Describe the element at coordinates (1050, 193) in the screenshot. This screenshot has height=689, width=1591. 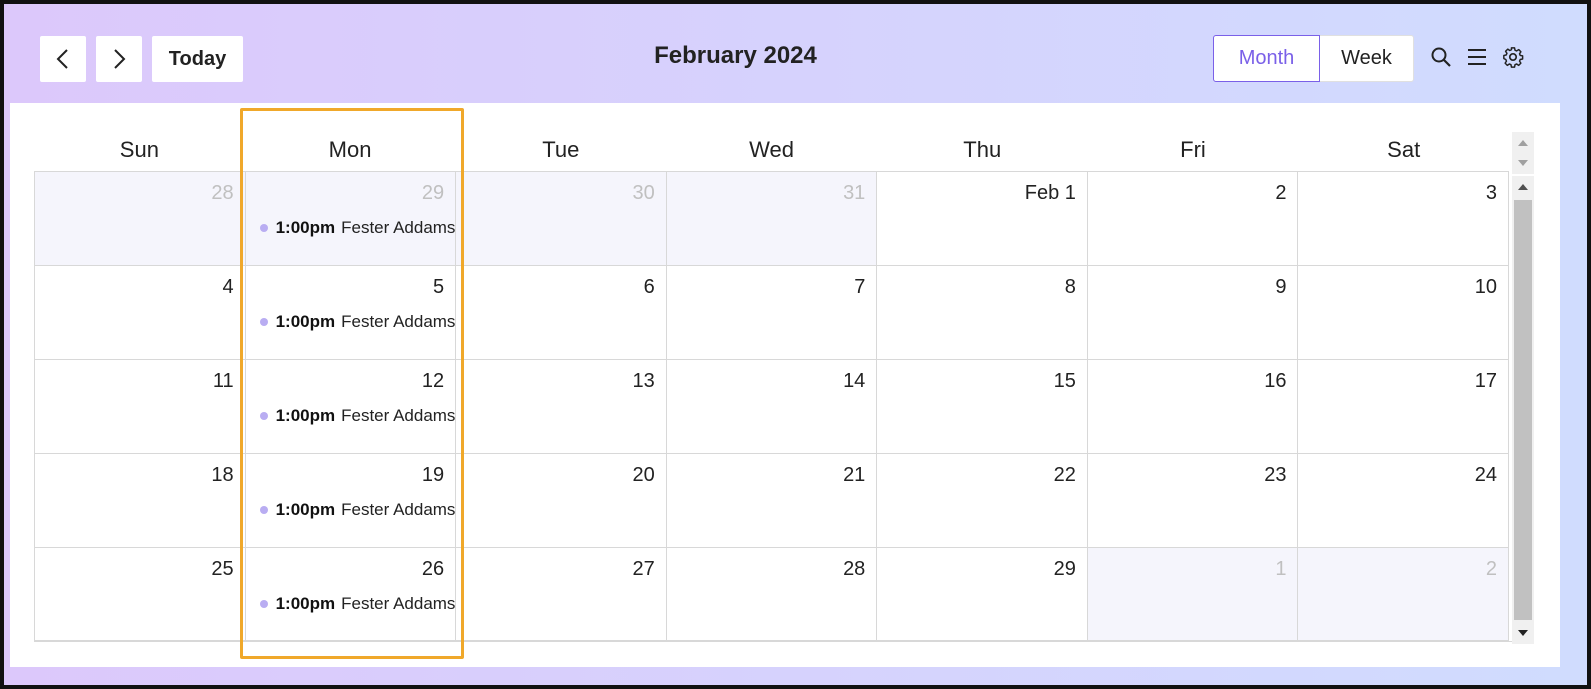
I see `day-number: Feb 1` at that location.